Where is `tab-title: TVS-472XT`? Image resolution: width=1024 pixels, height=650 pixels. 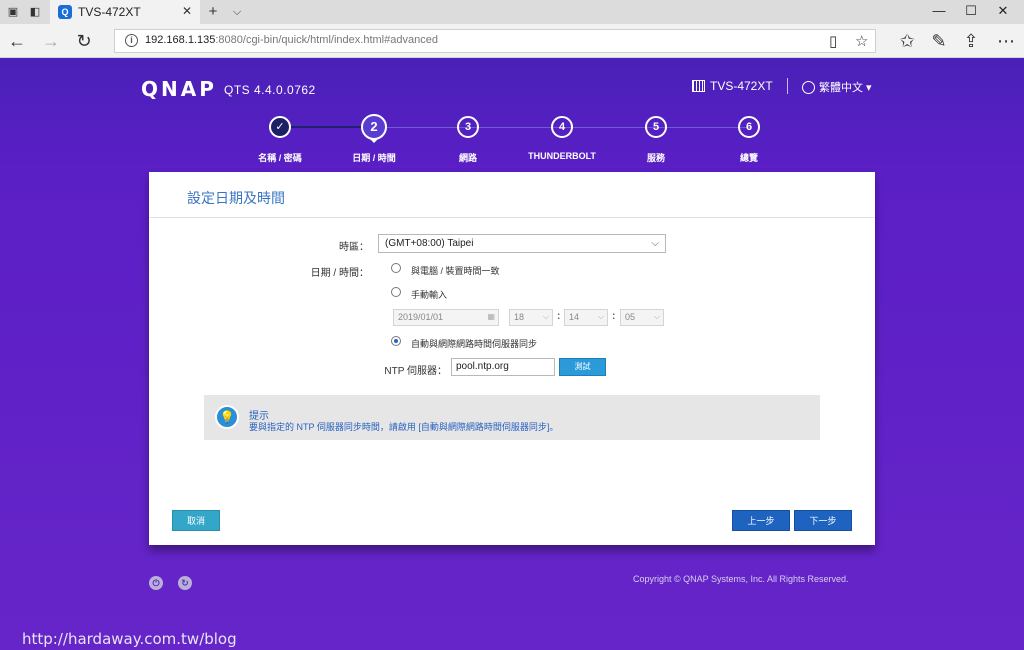 tab-title: TVS-472XT is located at coordinates (109, 12).